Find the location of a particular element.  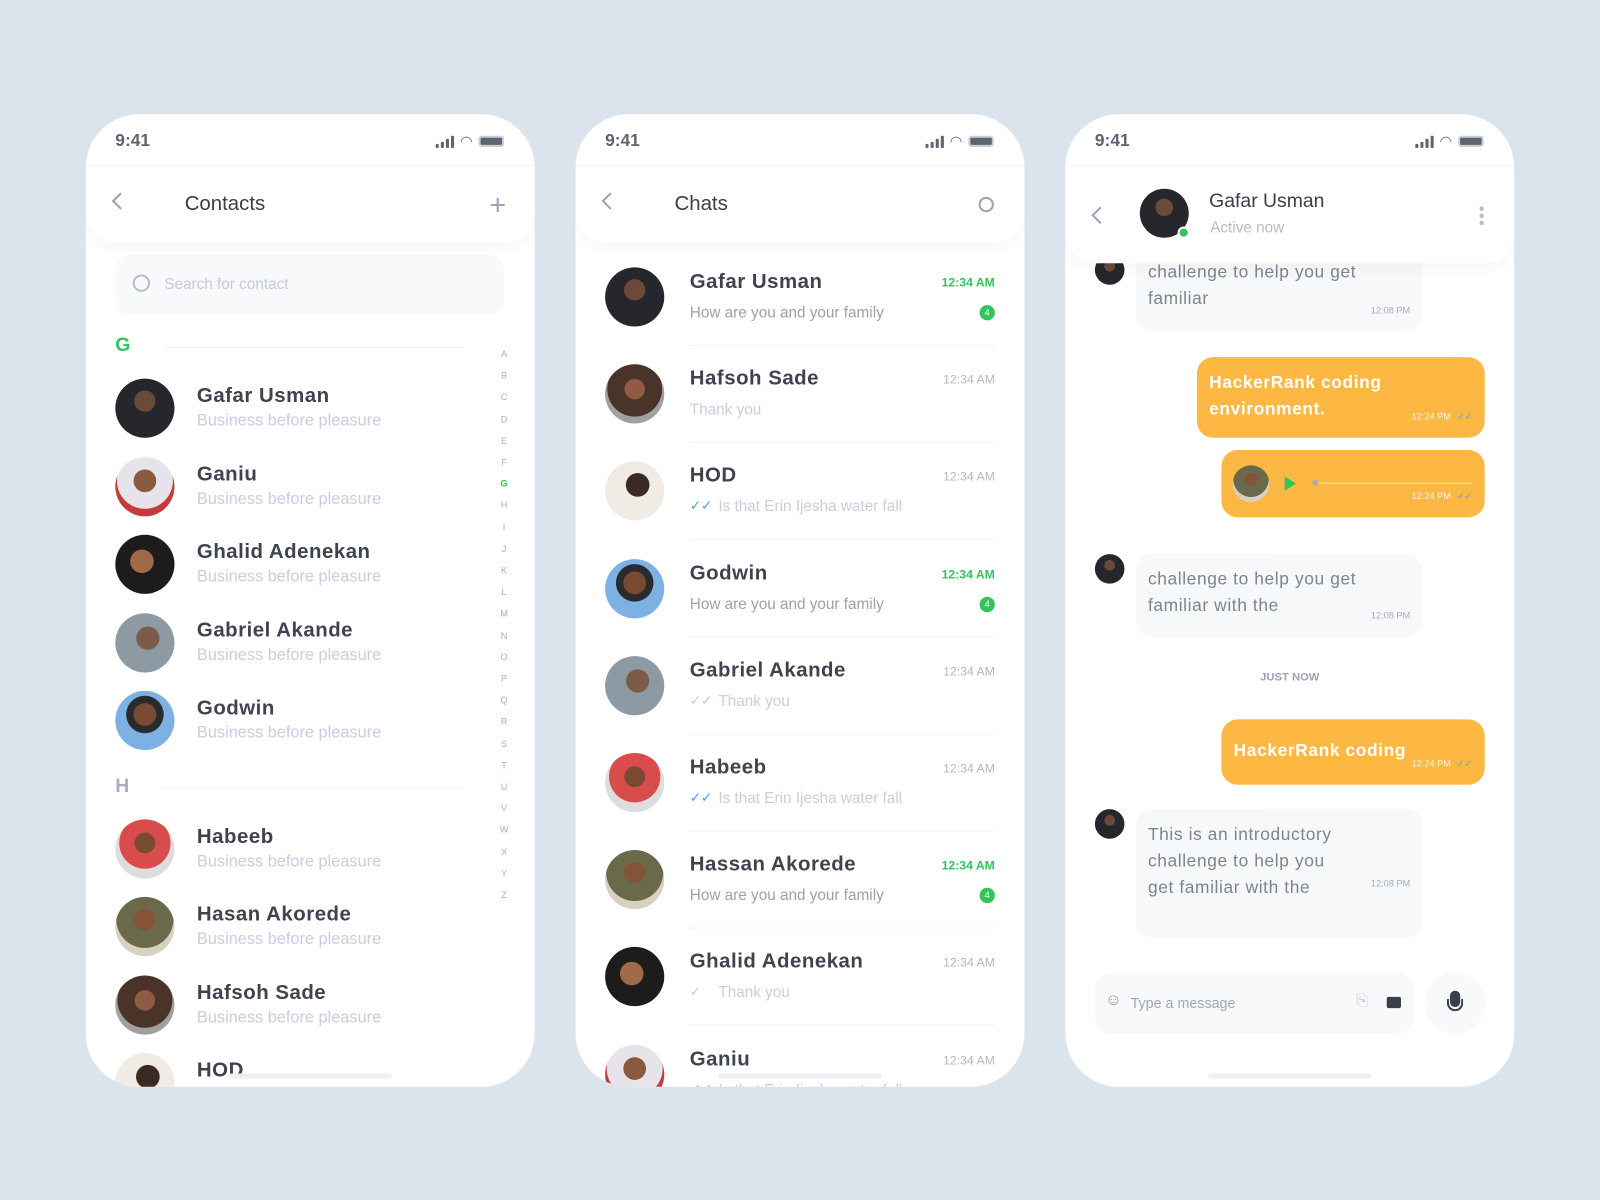

alphabet-letter: D is located at coordinates (504, 419).